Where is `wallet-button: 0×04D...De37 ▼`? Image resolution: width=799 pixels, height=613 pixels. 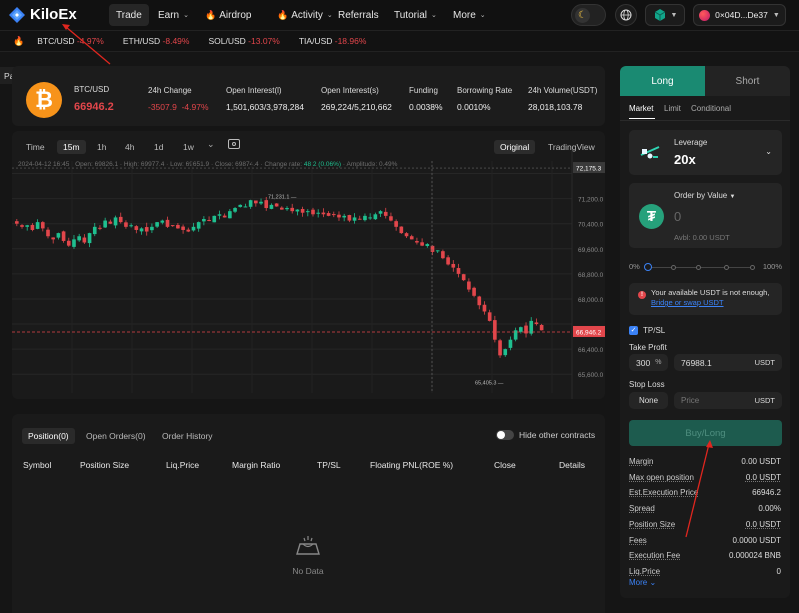 wallet-button: 0×04D...De37 ▼ is located at coordinates (739, 15).